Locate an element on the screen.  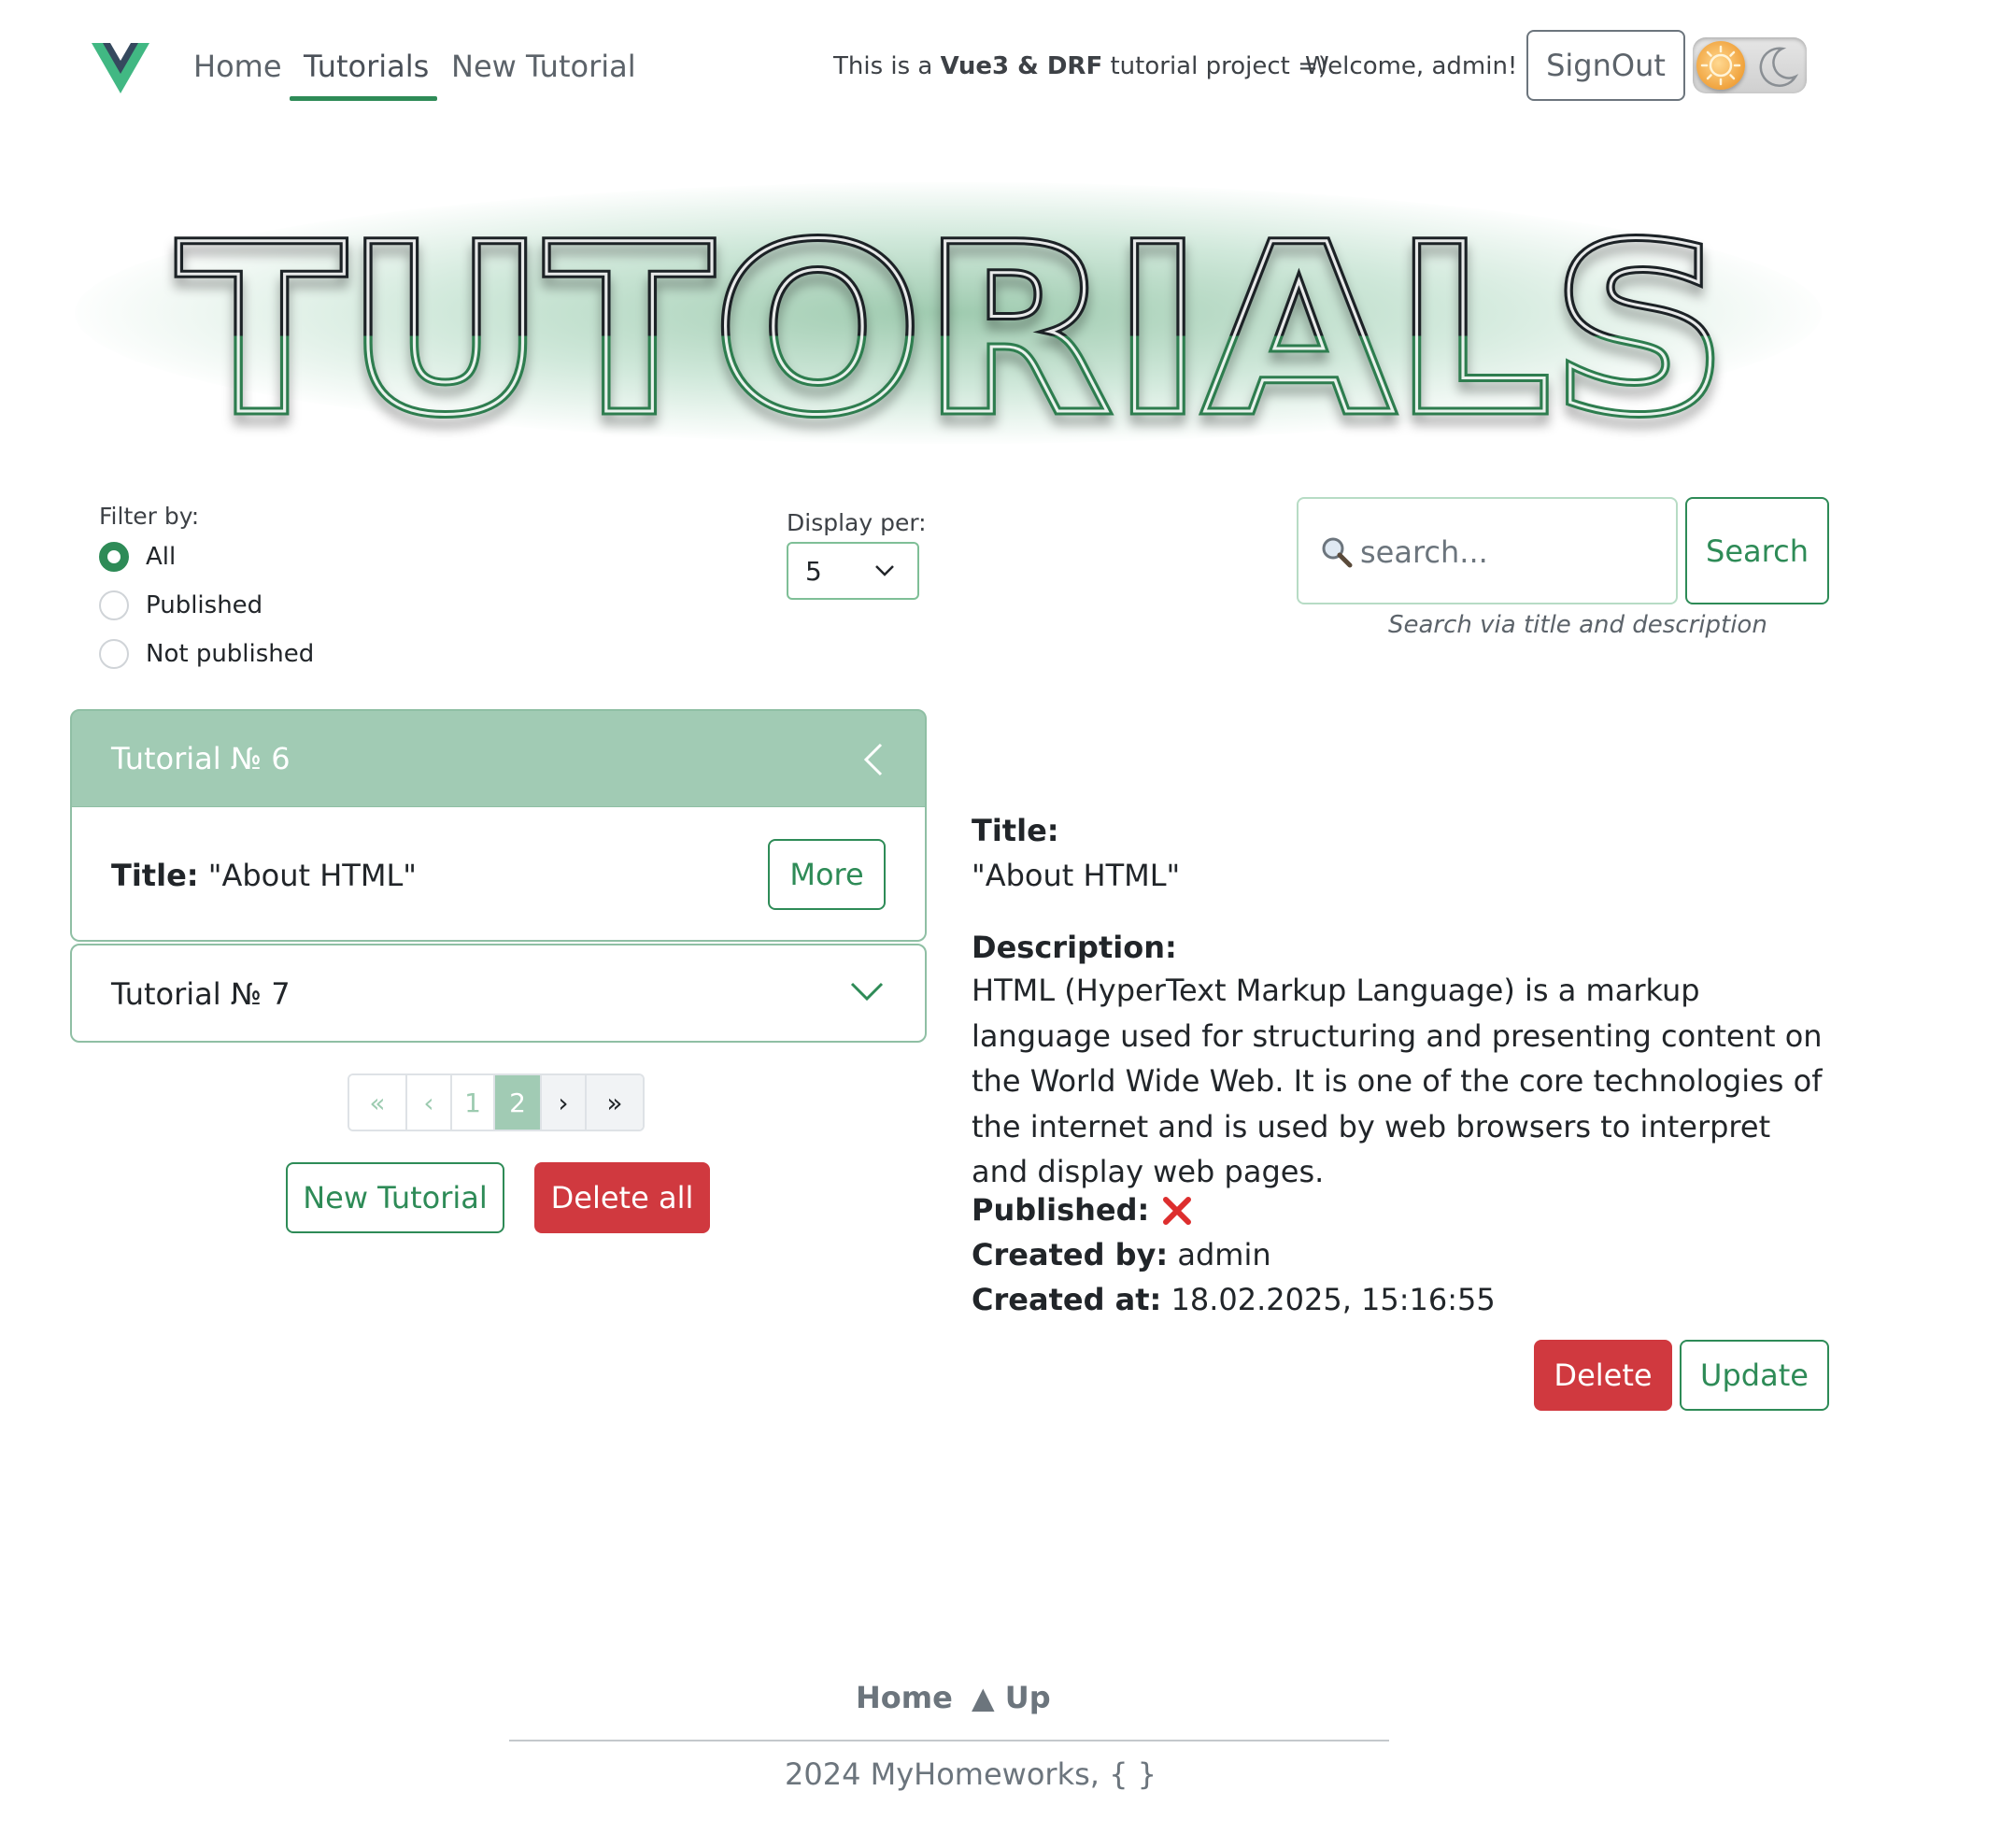
display-per-select: 5 is located at coordinates (853, 571).